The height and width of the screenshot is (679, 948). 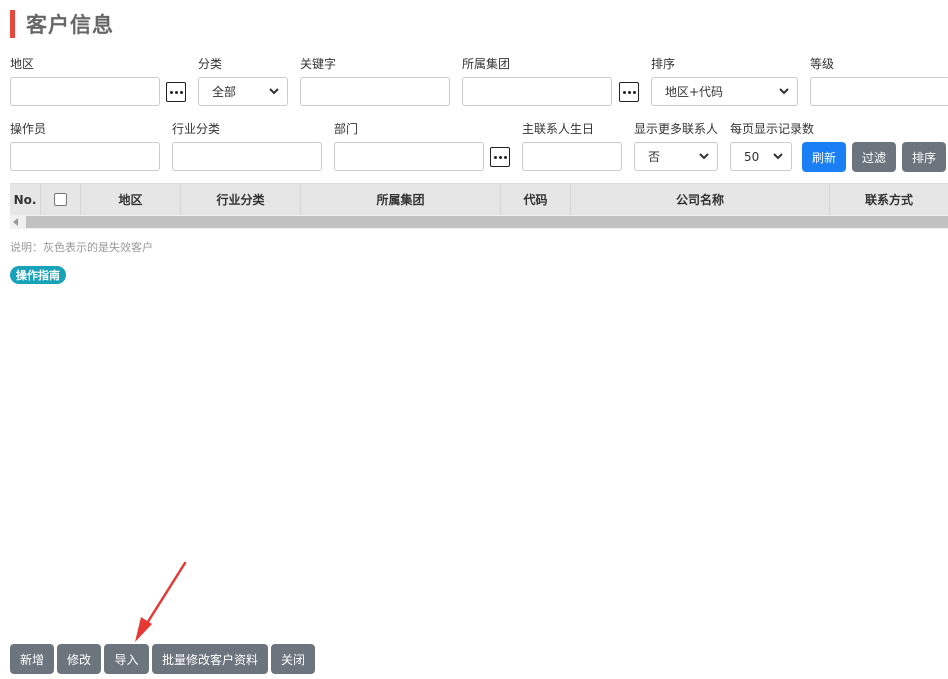 I want to click on filter-button: 过滤, so click(x=874, y=157).